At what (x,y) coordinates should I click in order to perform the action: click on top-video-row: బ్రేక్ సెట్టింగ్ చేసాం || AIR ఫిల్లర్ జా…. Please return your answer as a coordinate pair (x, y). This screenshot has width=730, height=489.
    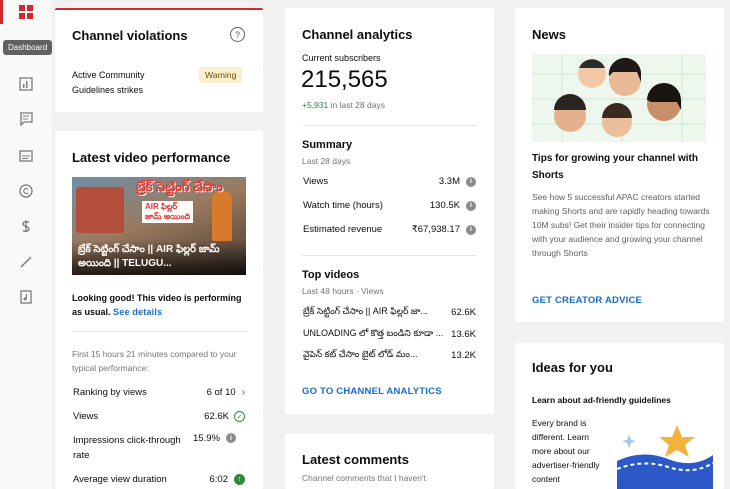
    Looking at the image, I should click on (389, 312).